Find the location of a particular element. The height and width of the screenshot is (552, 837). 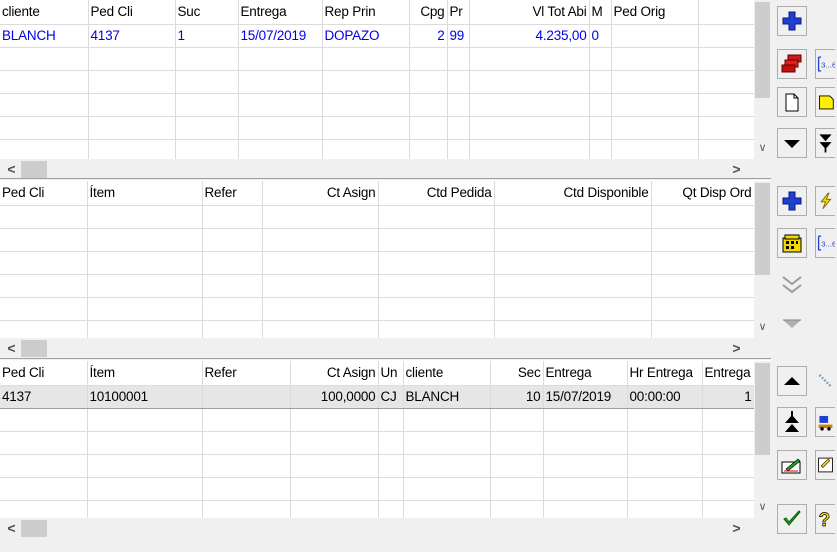

document-edit-button is located at coordinates (825, 465).